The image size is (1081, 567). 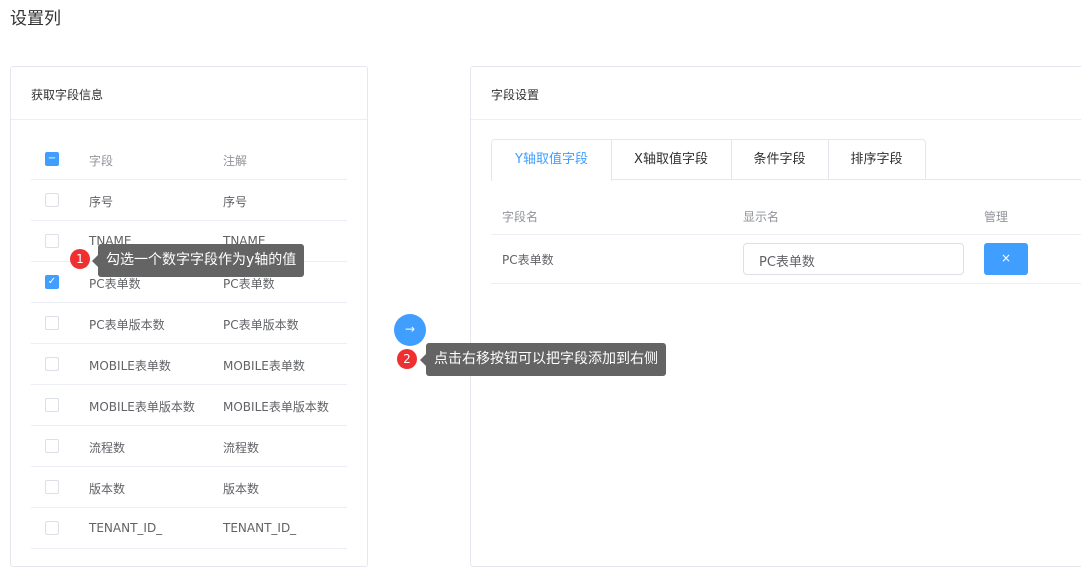 What do you see at coordinates (80, 259) in the screenshot?
I see `step-badge-1: 1` at bounding box center [80, 259].